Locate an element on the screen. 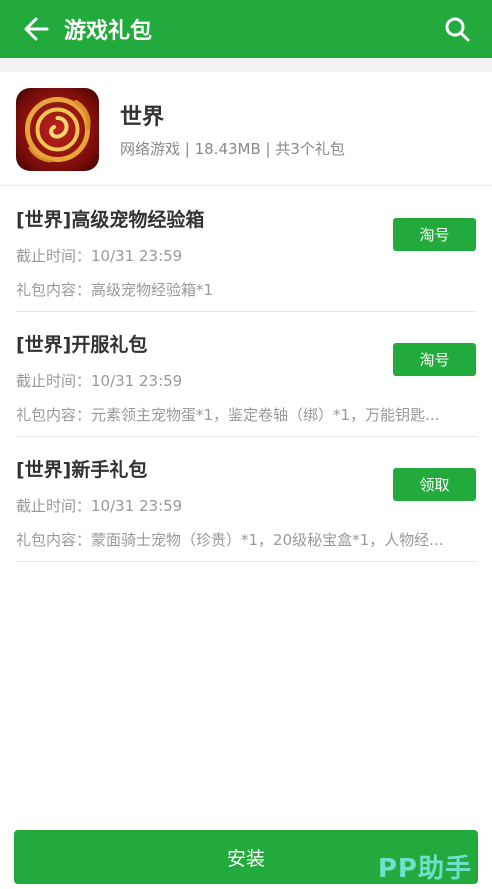  dragon-emblem-icon is located at coordinates (58, 130).